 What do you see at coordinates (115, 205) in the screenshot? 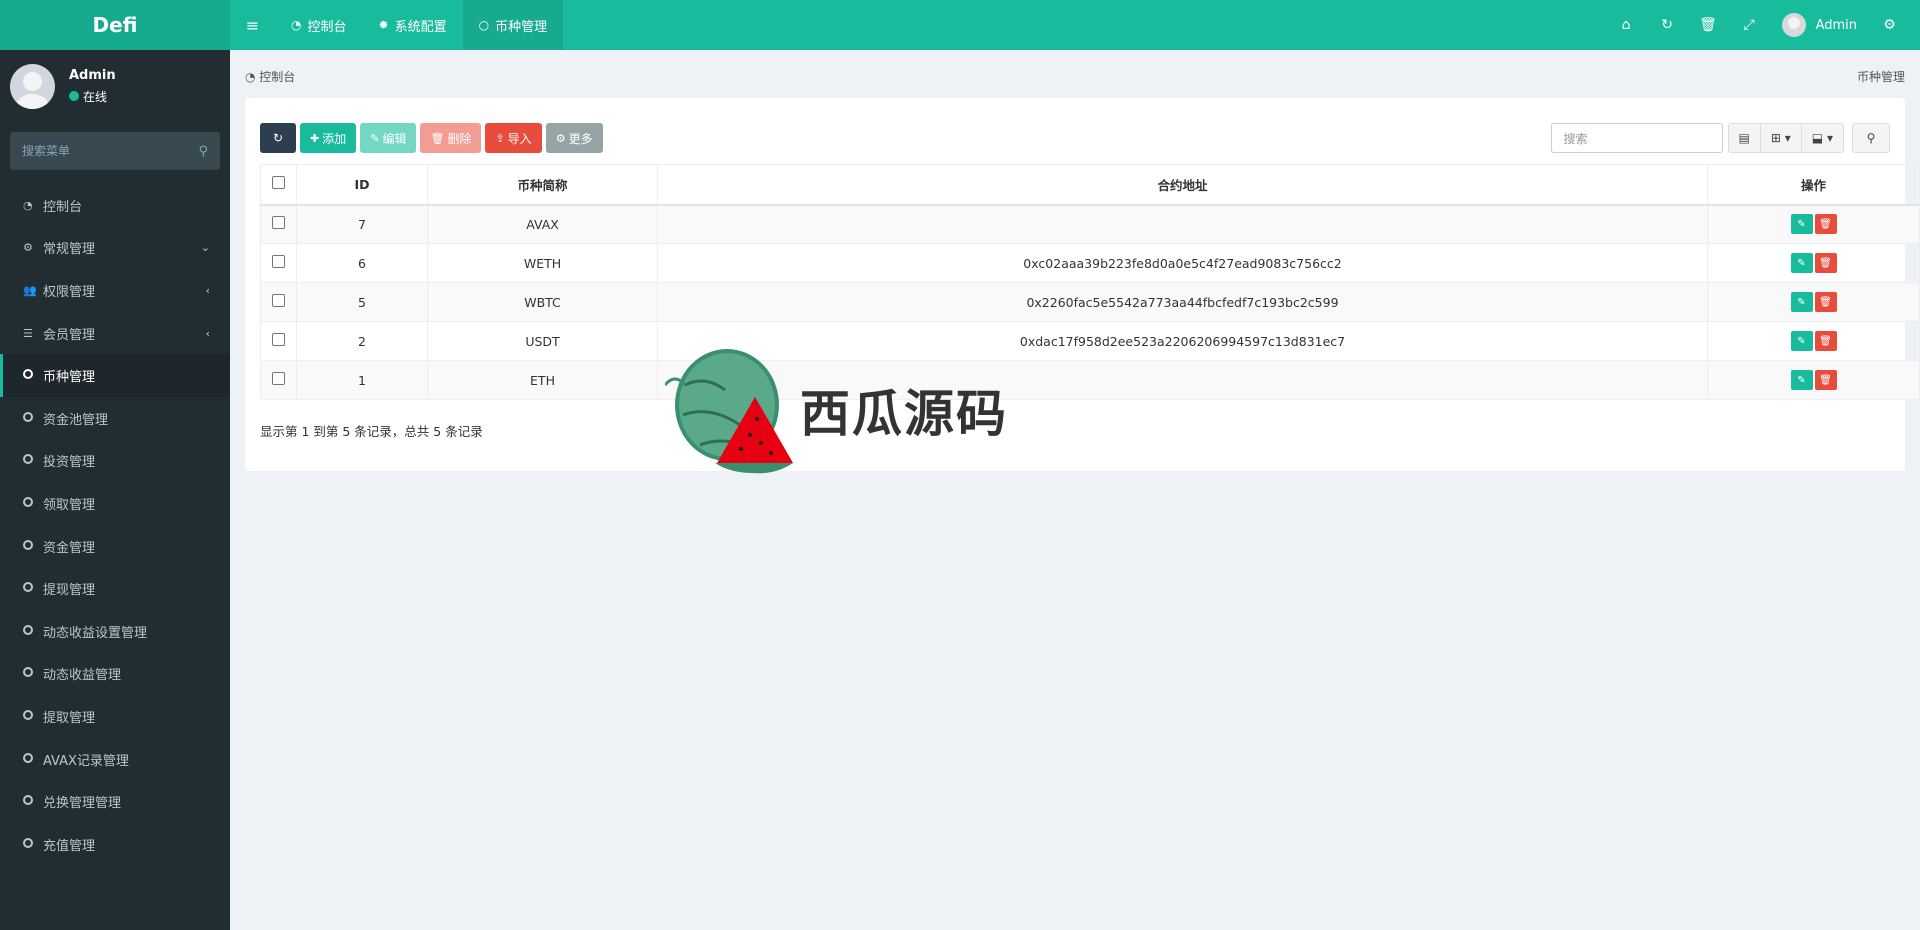
I see `sidebar-item: ◔ 控制台` at bounding box center [115, 205].